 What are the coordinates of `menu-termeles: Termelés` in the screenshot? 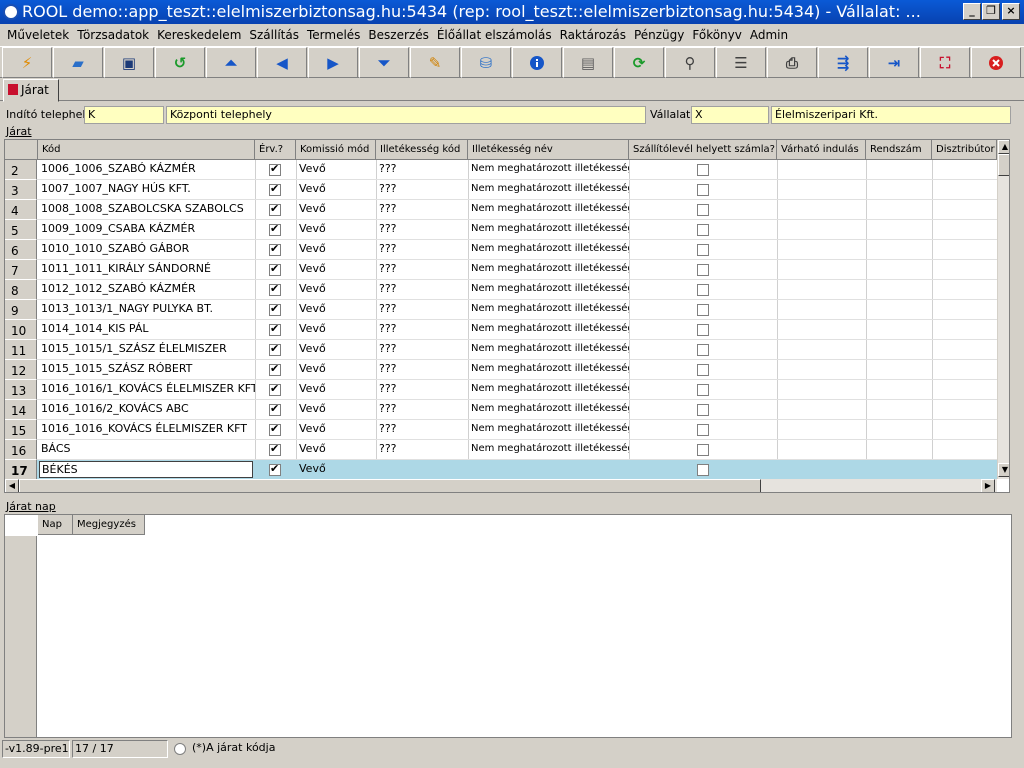 It's located at (333, 35).